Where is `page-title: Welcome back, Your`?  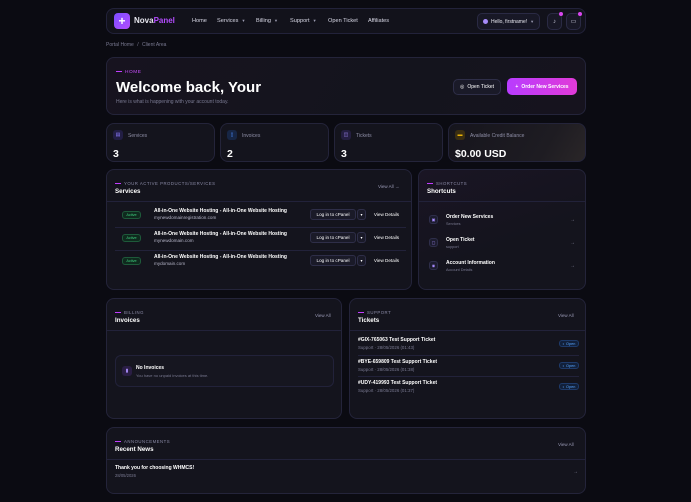
page-title: Welcome back, Your is located at coordinates (189, 87).